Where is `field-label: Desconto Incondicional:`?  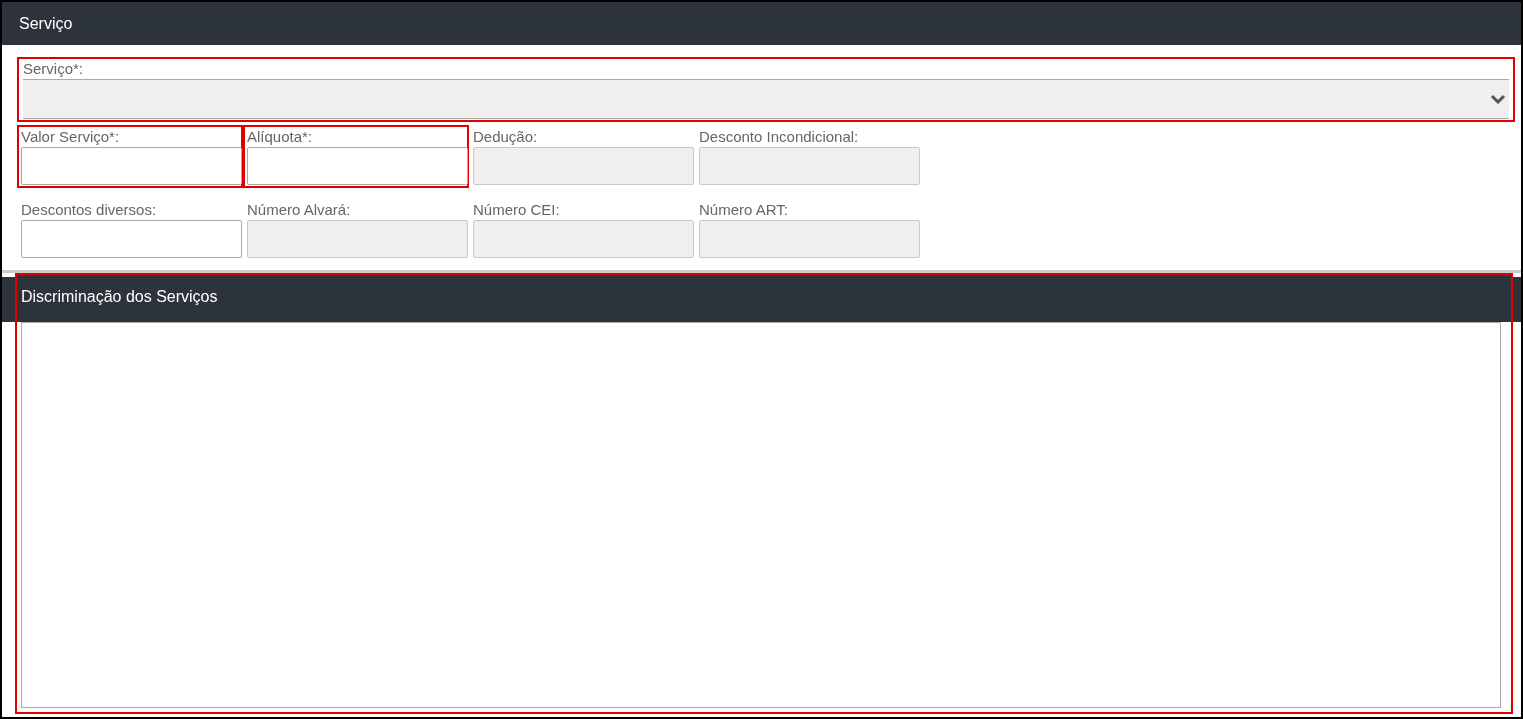
field-label: Desconto Incondicional: is located at coordinates (779, 137).